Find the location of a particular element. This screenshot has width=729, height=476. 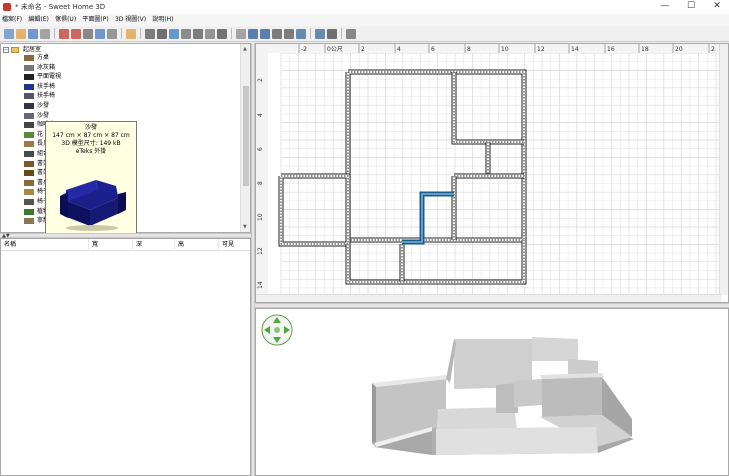

catalog-item: 平面電視 is located at coordinates (120, 77).